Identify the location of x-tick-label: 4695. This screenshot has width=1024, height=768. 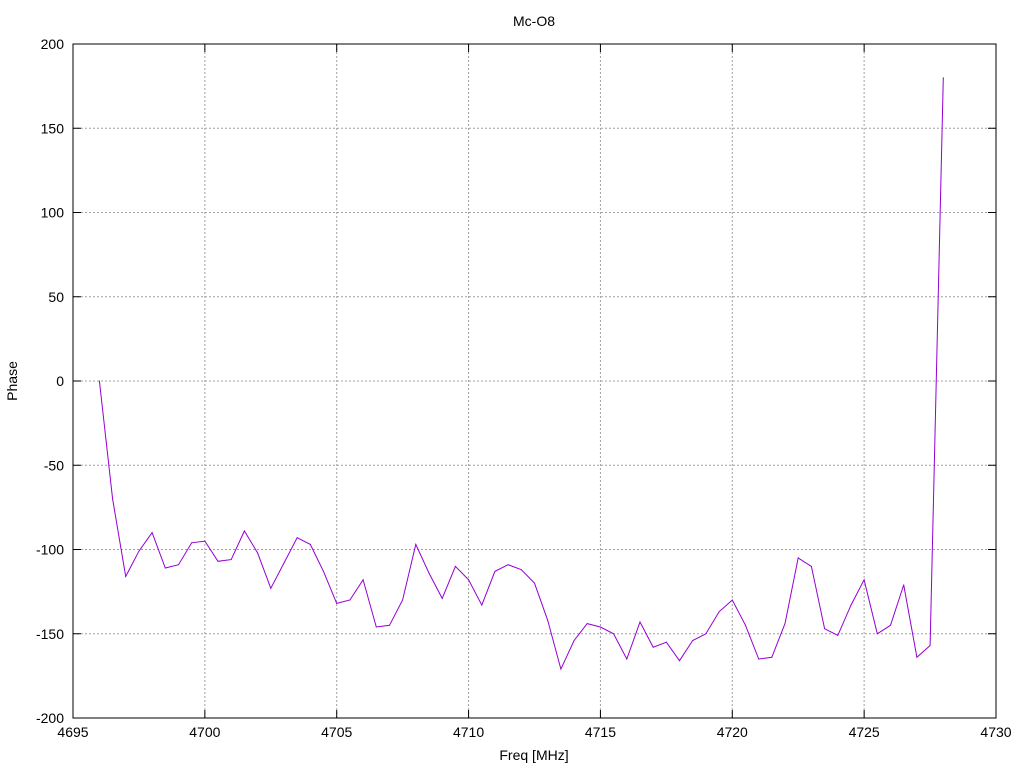
(72, 732).